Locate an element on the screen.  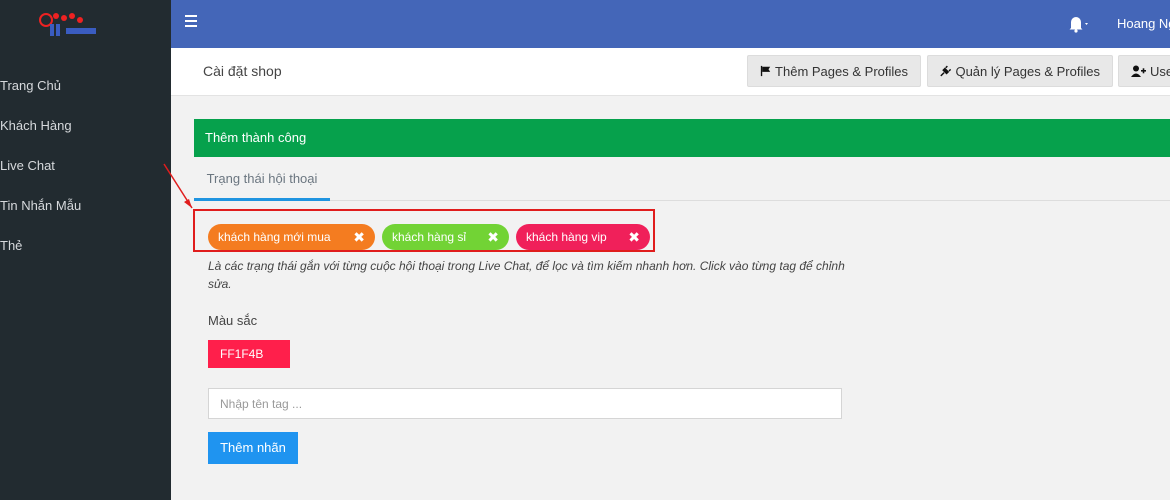
user-button: Use is located at coordinates (1144, 71).